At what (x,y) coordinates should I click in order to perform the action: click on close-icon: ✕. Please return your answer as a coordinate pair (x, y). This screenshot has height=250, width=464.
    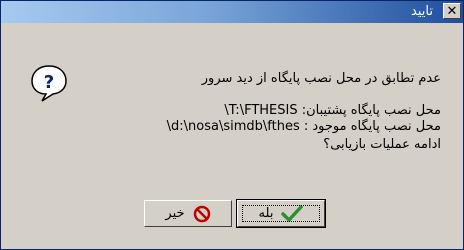
    Looking at the image, I should click on (452, 11).